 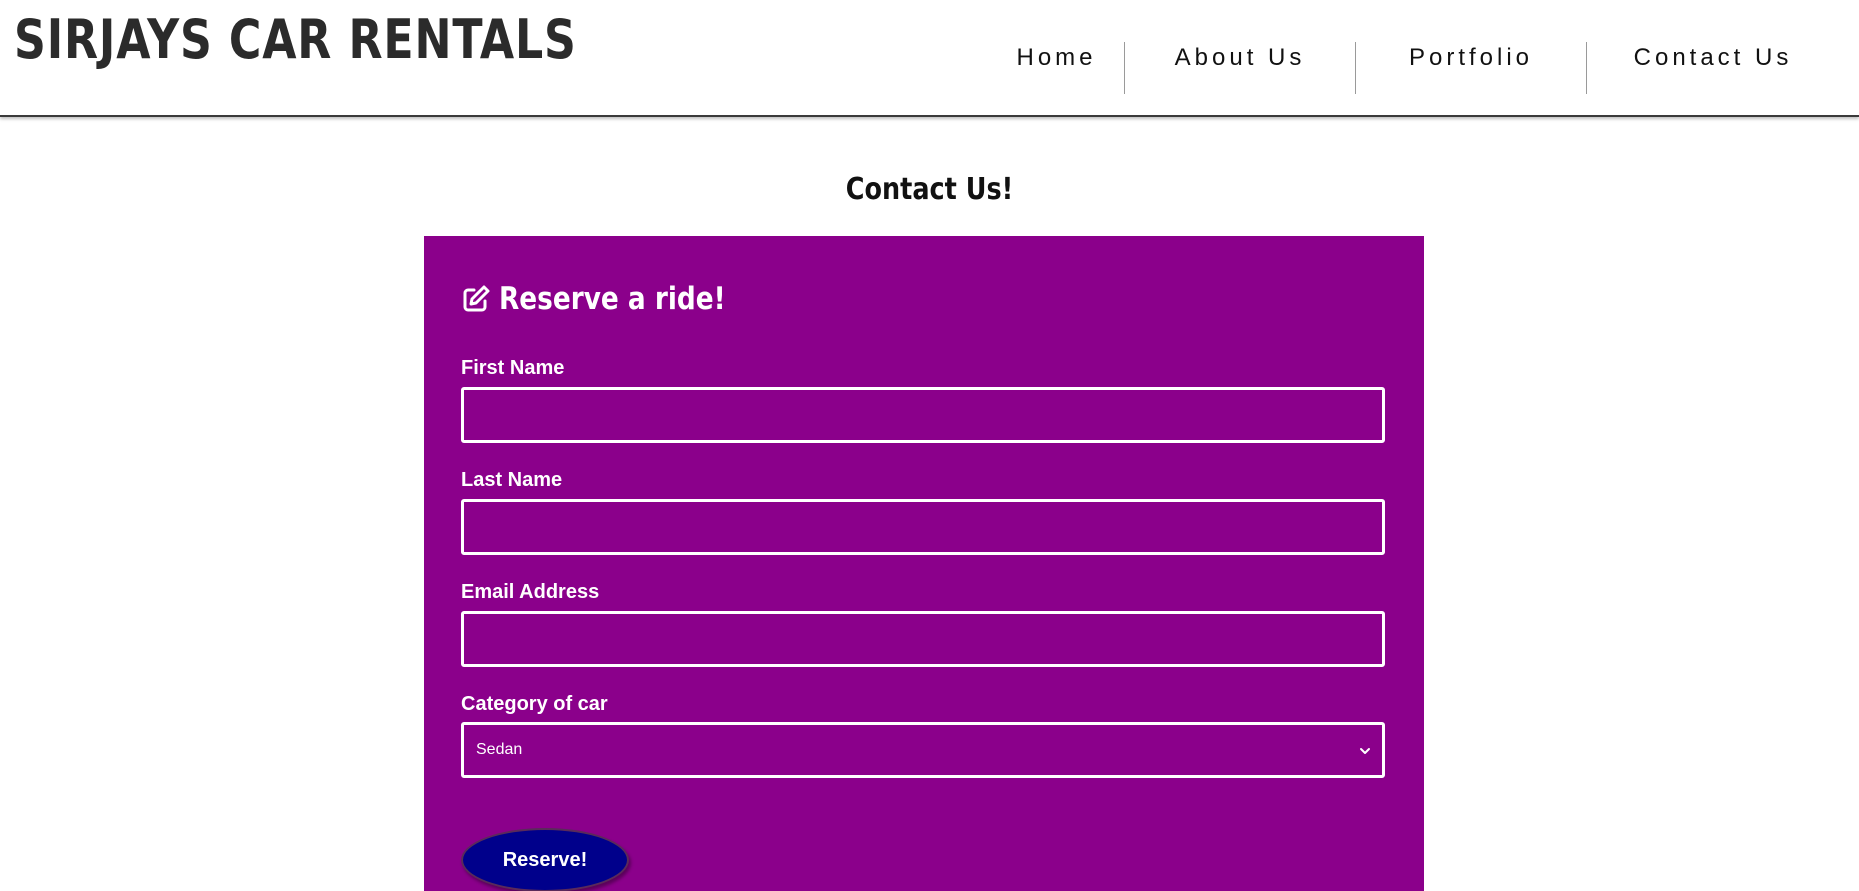 What do you see at coordinates (545, 859) in the screenshot?
I see `reserve-button: Reserve!` at bounding box center [545, 859].